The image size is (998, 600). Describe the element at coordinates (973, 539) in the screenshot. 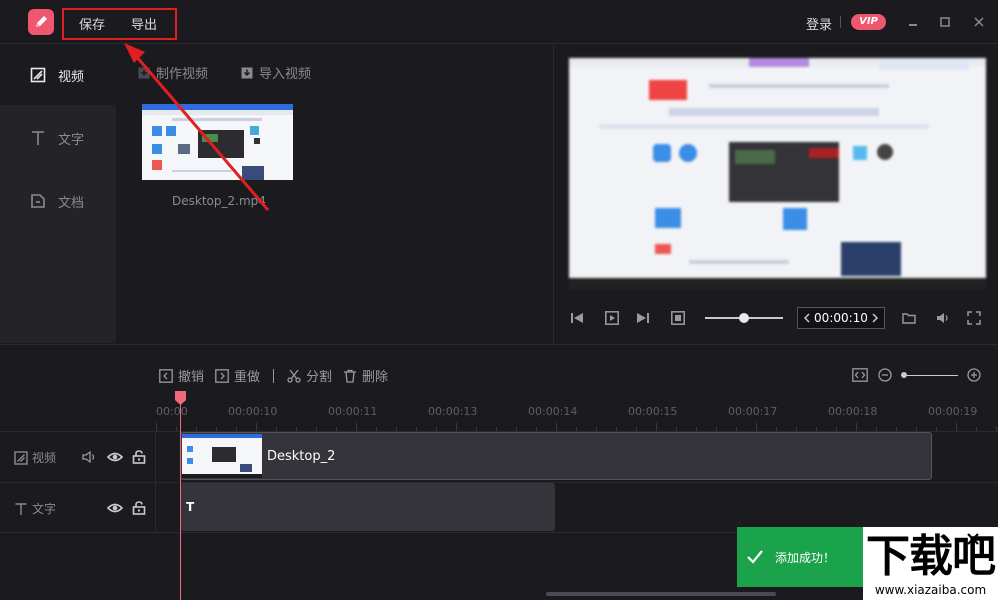

I see `toast-close-icon` at that location.